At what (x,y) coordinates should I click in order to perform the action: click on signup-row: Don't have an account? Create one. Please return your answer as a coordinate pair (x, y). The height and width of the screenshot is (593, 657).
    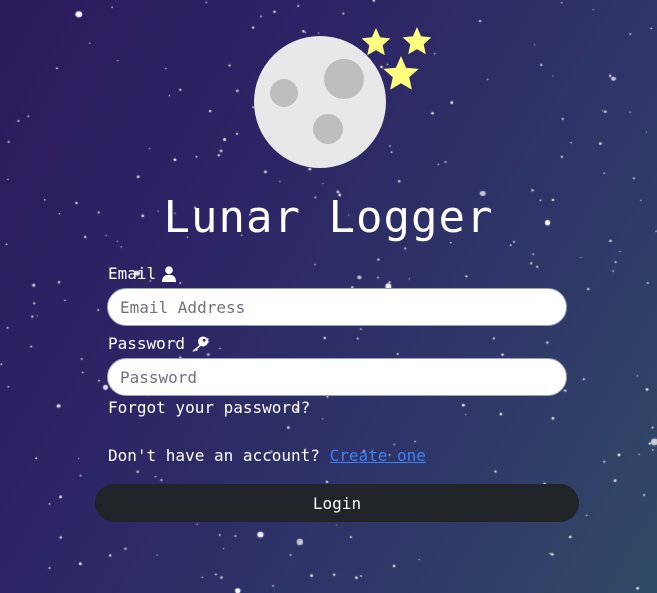
    Looking at the image, I should click on (267, 455).